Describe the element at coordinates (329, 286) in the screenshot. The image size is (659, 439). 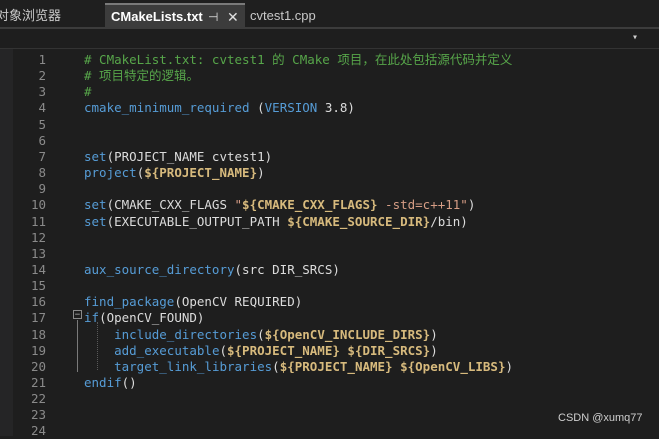
I see `code-line: 15` at that location.